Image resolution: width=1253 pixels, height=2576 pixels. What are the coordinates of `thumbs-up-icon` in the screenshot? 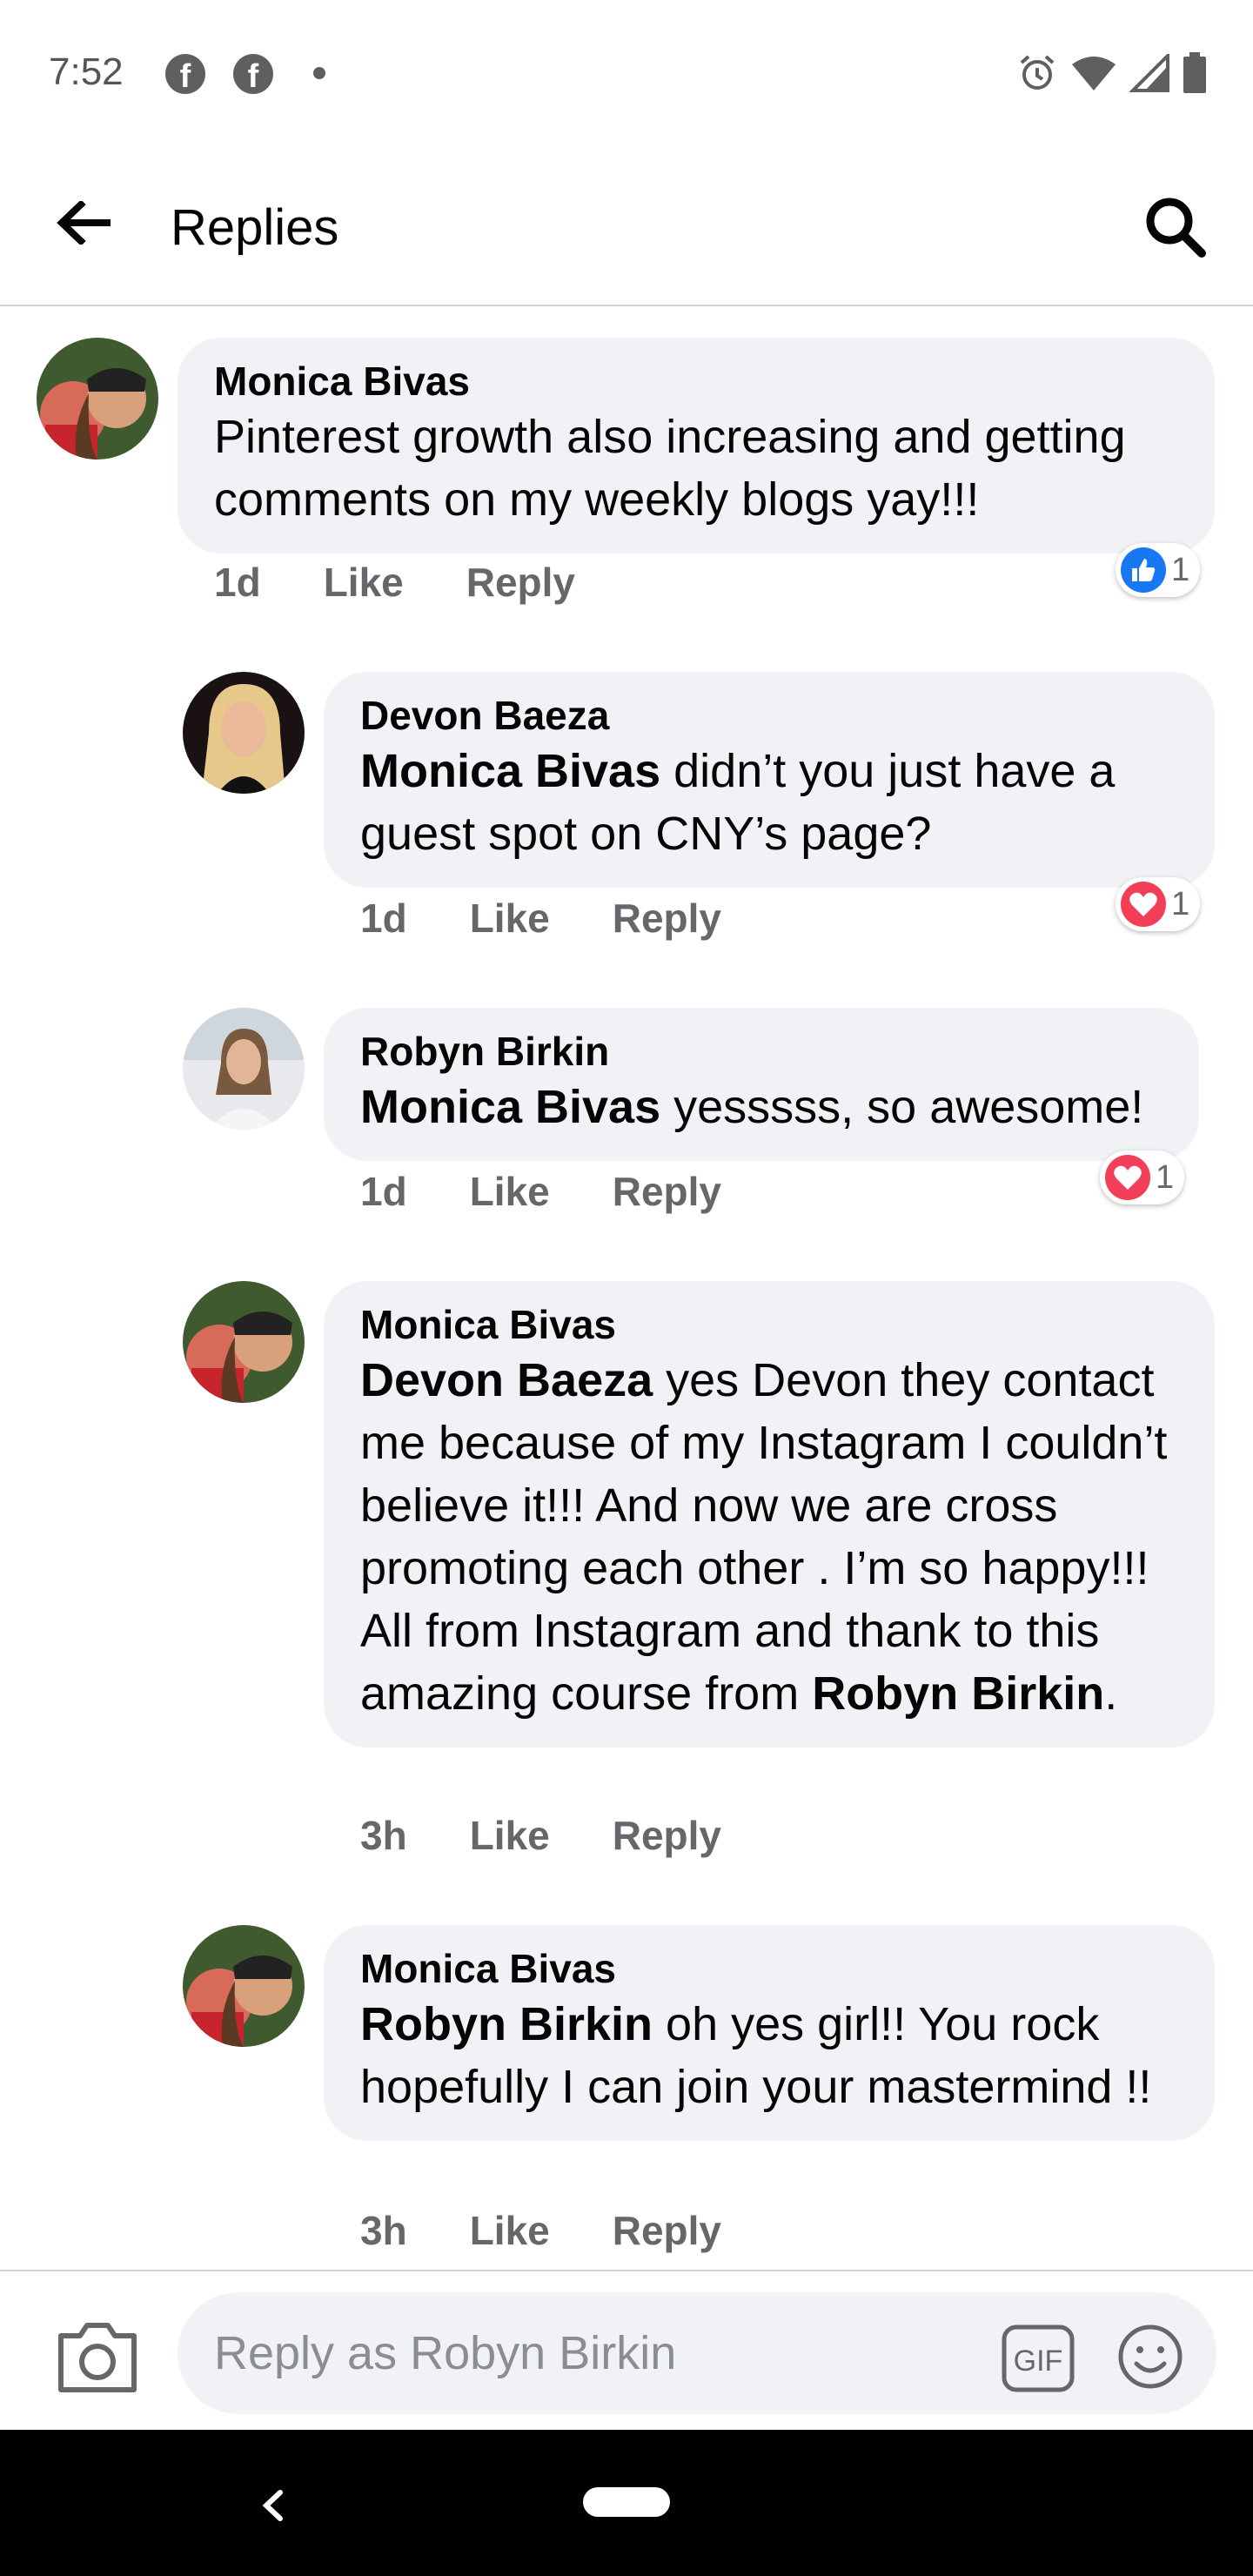 It's located at (1143, 570).